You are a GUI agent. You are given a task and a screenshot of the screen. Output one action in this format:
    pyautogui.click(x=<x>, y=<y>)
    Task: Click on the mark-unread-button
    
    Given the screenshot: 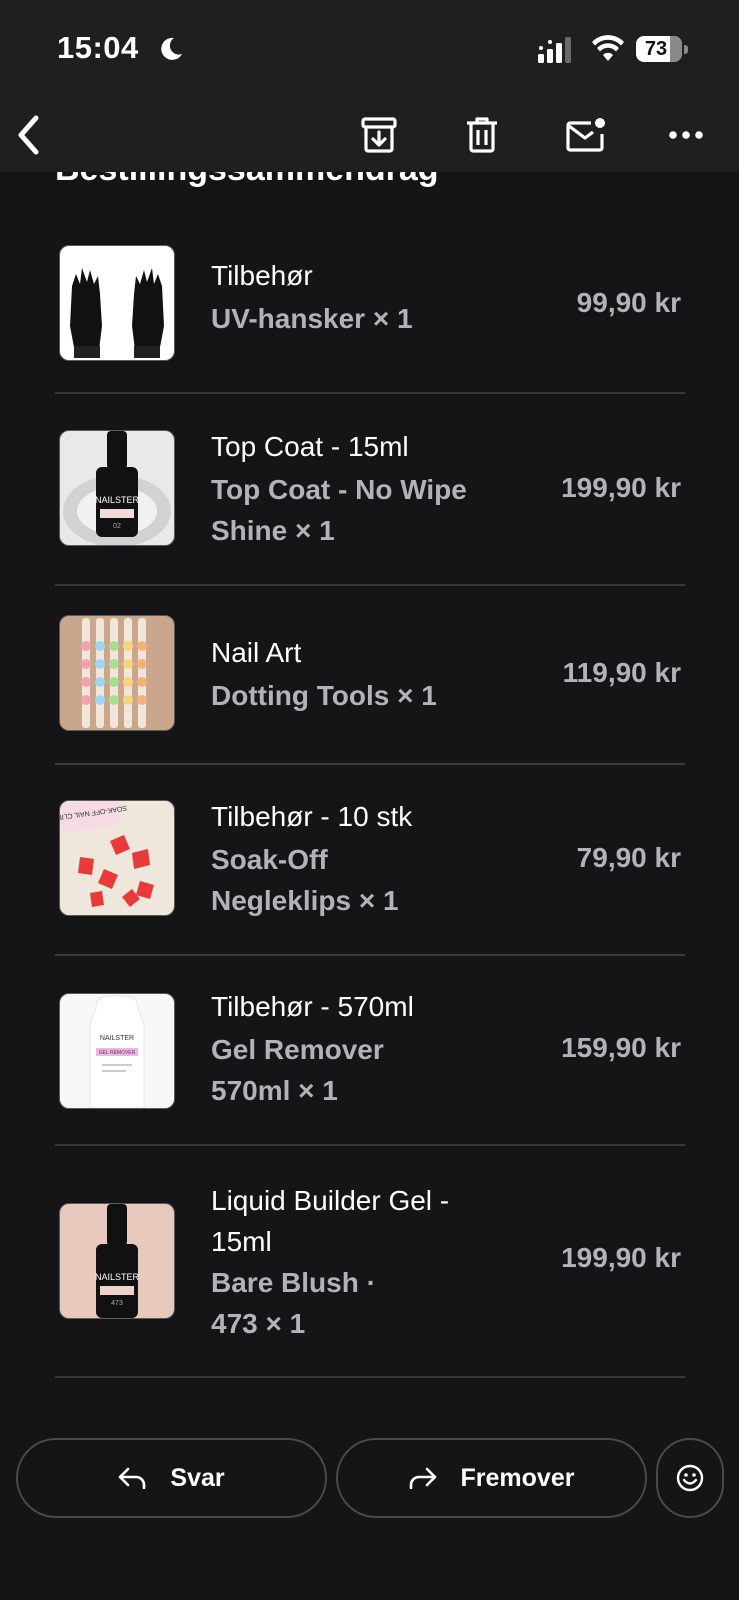 What is the action you would take?
    pyautogui.click(x=586, y=135)
    